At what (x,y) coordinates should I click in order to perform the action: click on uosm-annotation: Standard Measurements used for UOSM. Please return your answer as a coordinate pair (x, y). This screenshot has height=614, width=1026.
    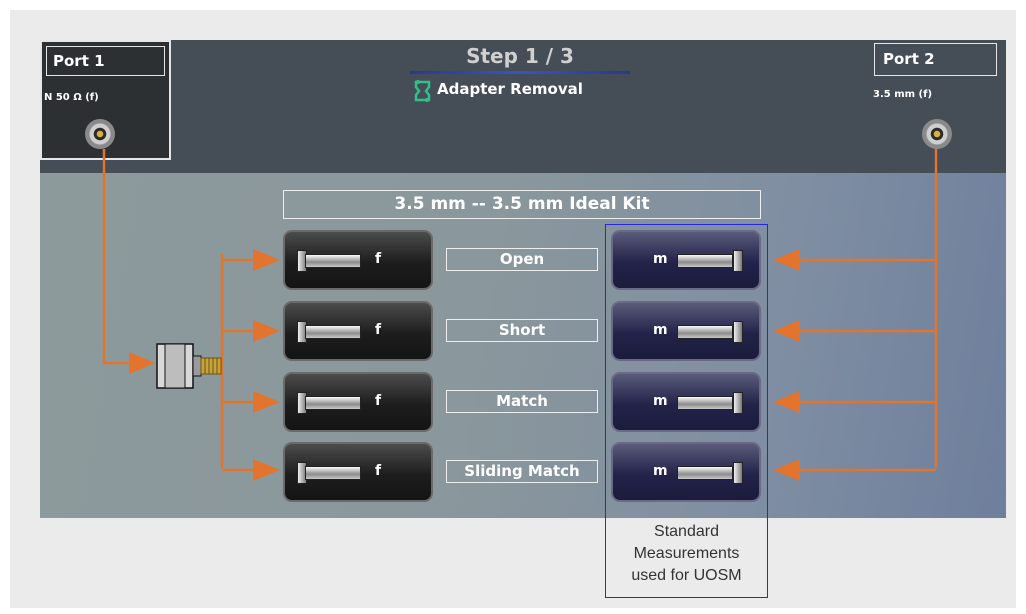
    Looking at the image, I should click on (686, 554).